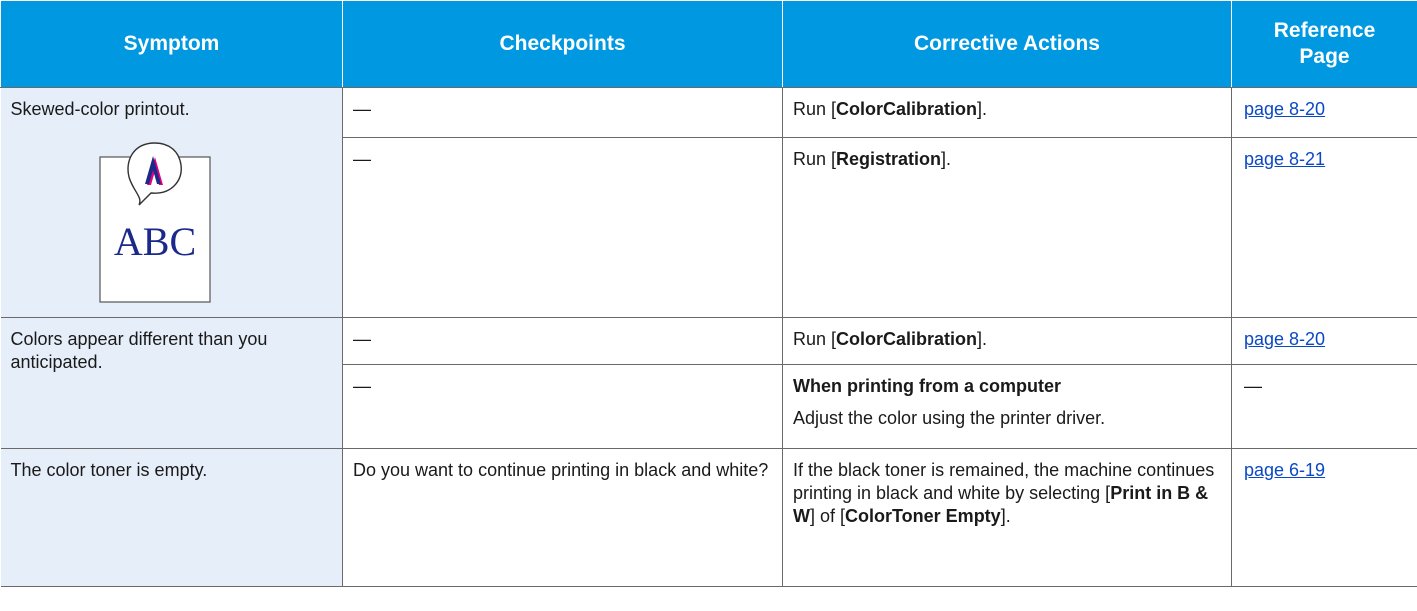 The image size is (1417, 611). What do you see at coordinates (1324, 406) in the screenshot?
I see `reference-cell: —` at bounding box center [1324, 406].